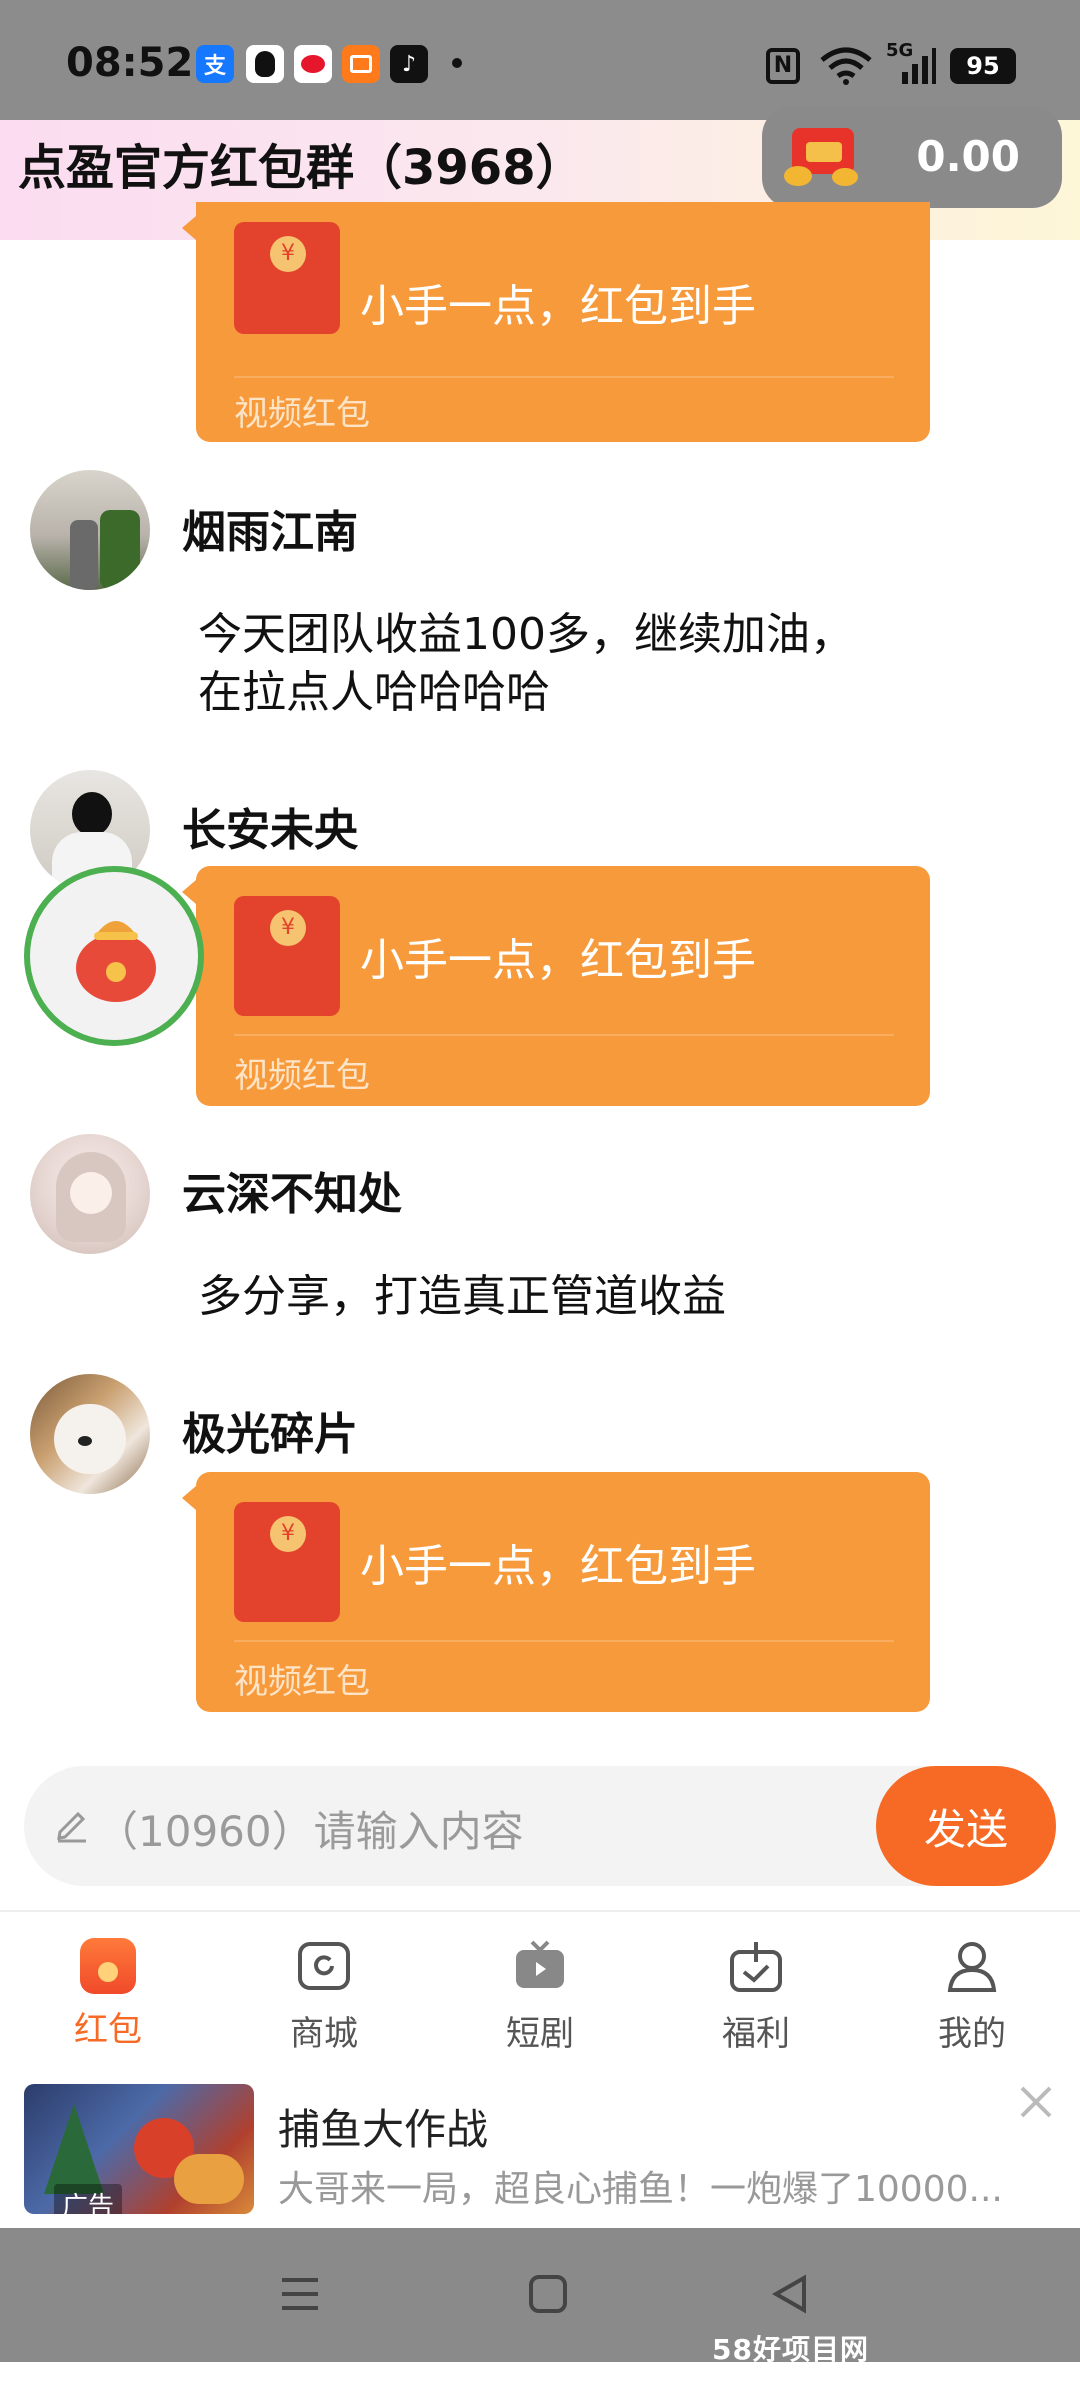  What do you see at coordinates (292, 1194) in the screenshot?
I see `sender-name: 云深不知处` at bounding box center [292, 1194].